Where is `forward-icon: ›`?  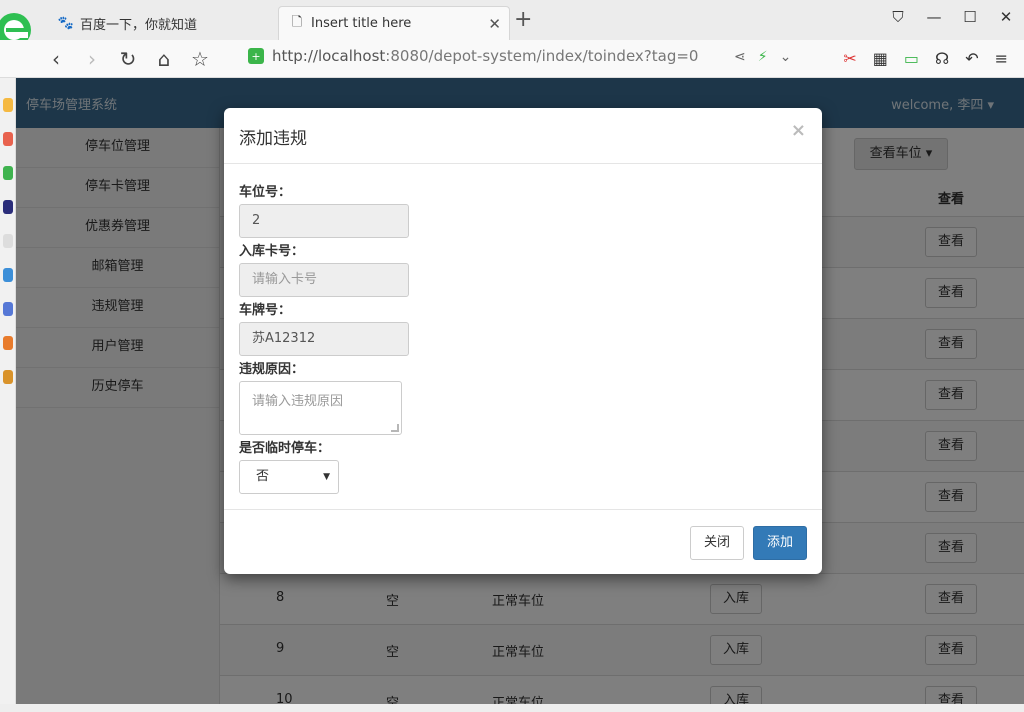 forward-icon: › is located at coordinates (92, 59).